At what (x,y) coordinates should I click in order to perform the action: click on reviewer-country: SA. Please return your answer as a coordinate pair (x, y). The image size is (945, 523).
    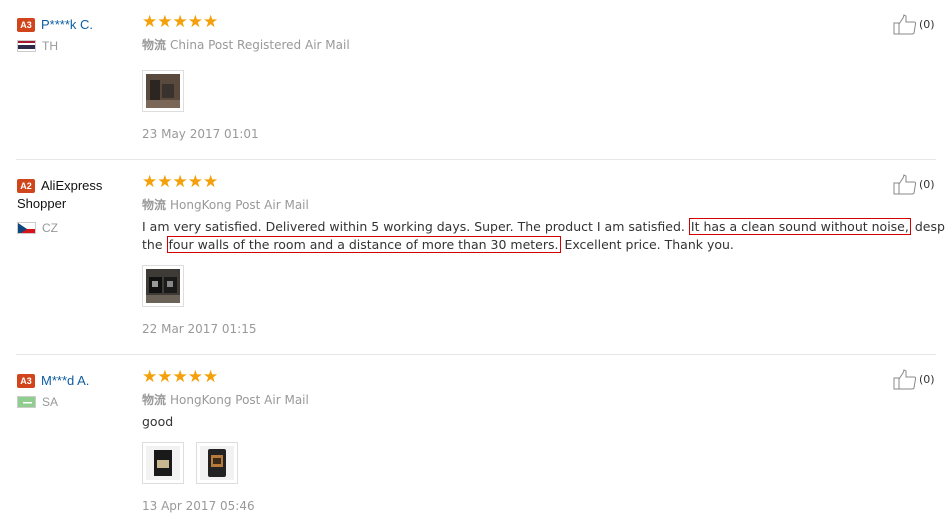
    Looking at the image, I should click on (74, 402).